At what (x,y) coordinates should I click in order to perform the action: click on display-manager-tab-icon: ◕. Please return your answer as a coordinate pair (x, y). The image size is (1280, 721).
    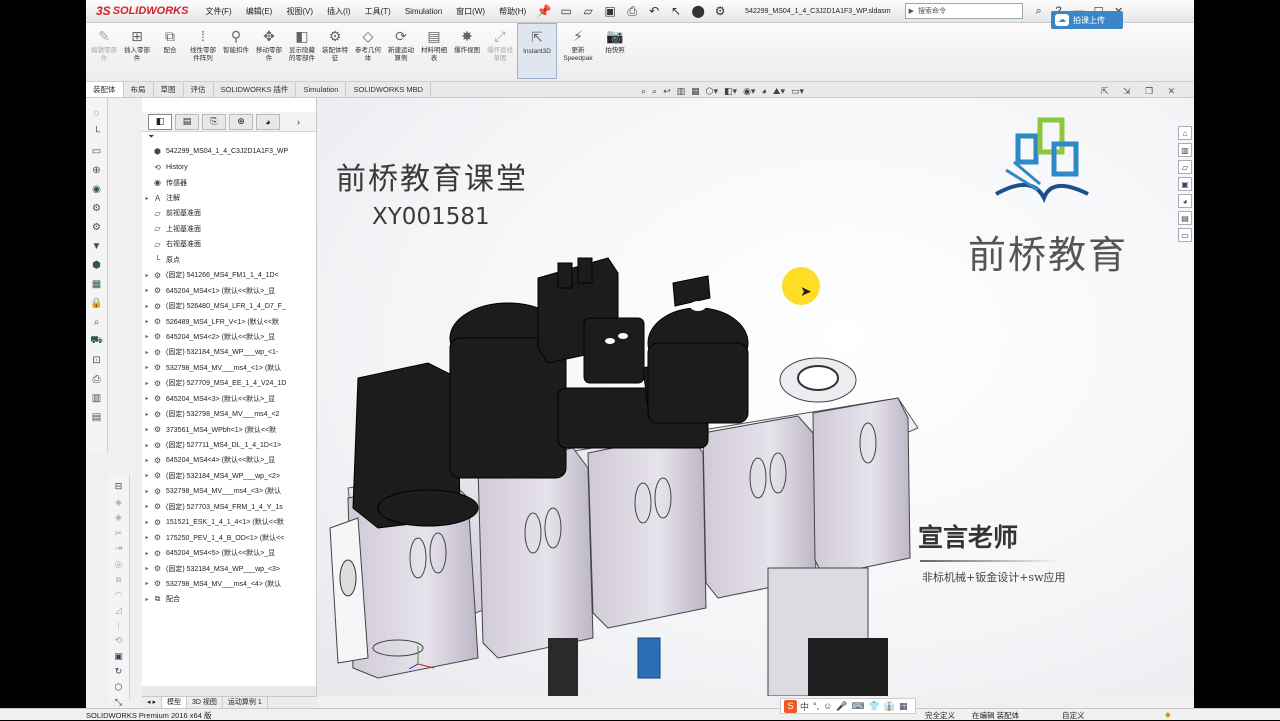
    Looking at the image, I should click on (268, 121).